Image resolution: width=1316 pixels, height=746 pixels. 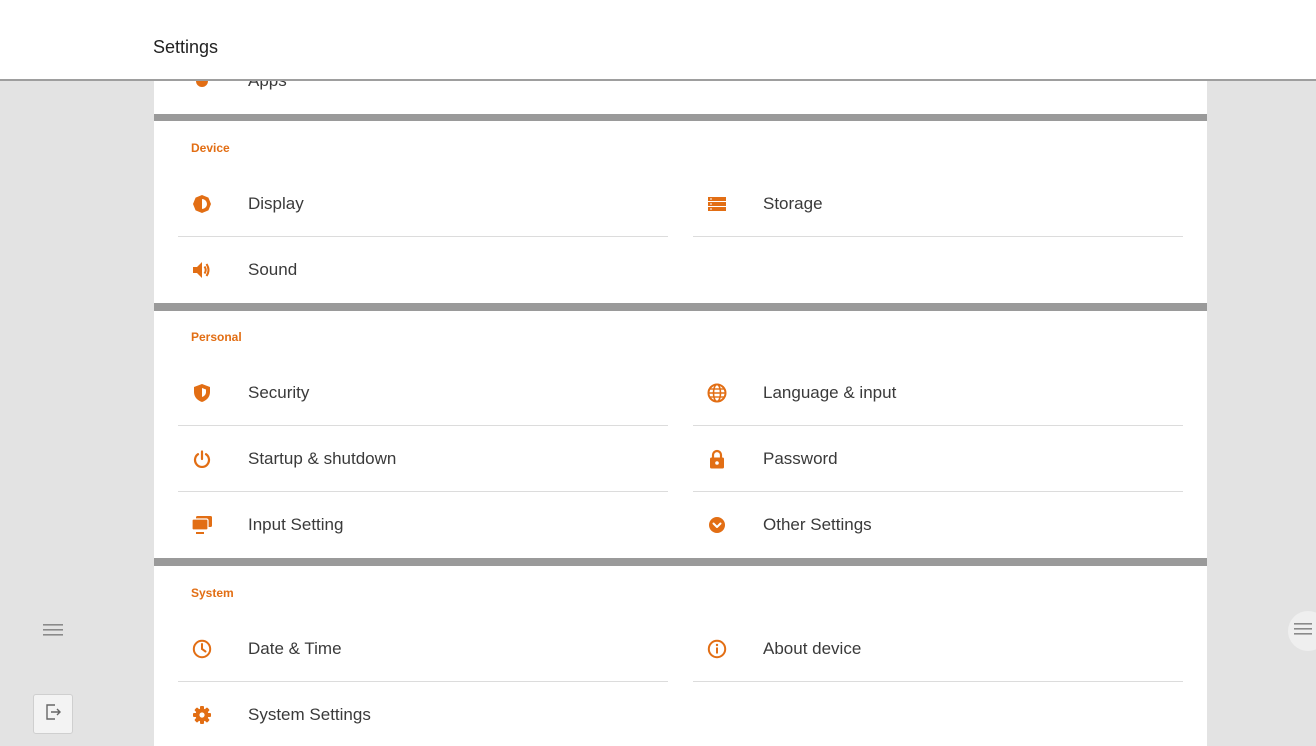 I want to click on apps-icon, so click(x=202, y=87).